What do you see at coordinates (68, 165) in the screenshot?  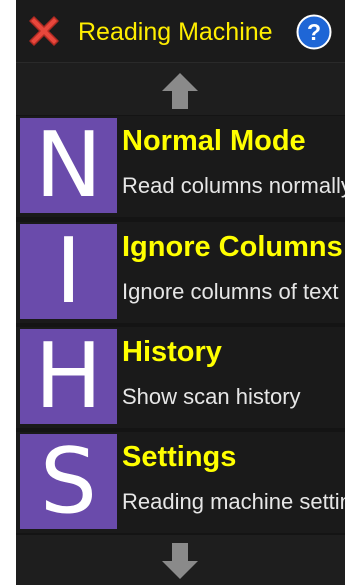 I see `menu-item-letter-tile: N` at bounding box center [68, 165].